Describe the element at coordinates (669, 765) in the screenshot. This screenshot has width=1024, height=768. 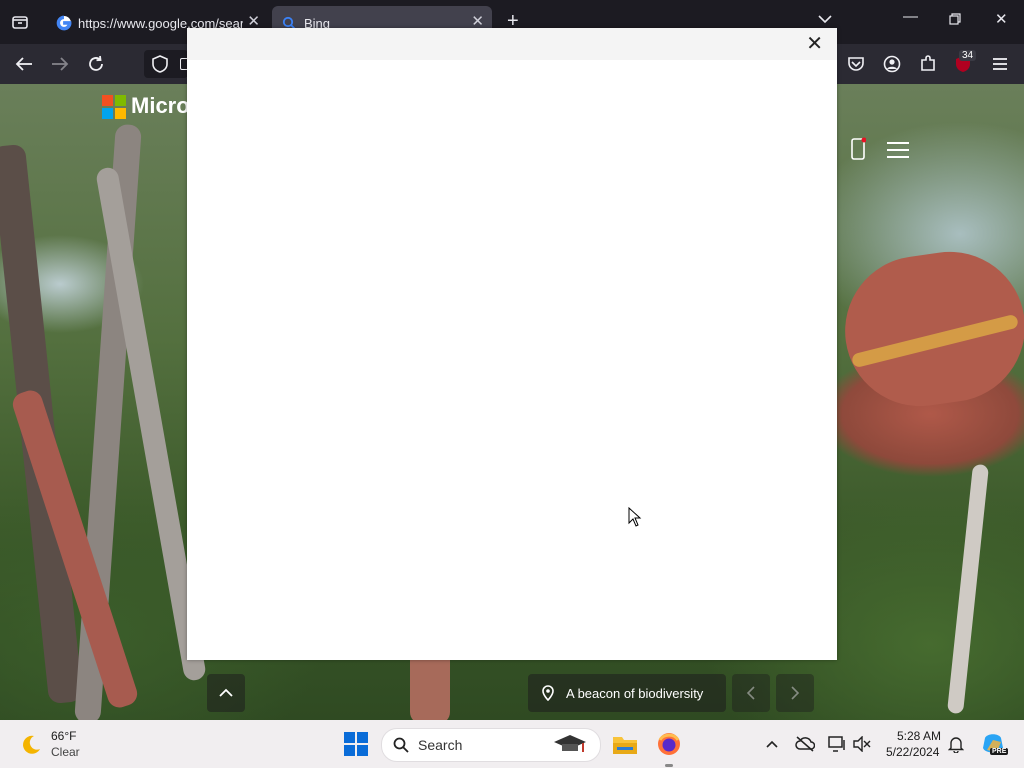
I see `active-app-indicator` at that location.